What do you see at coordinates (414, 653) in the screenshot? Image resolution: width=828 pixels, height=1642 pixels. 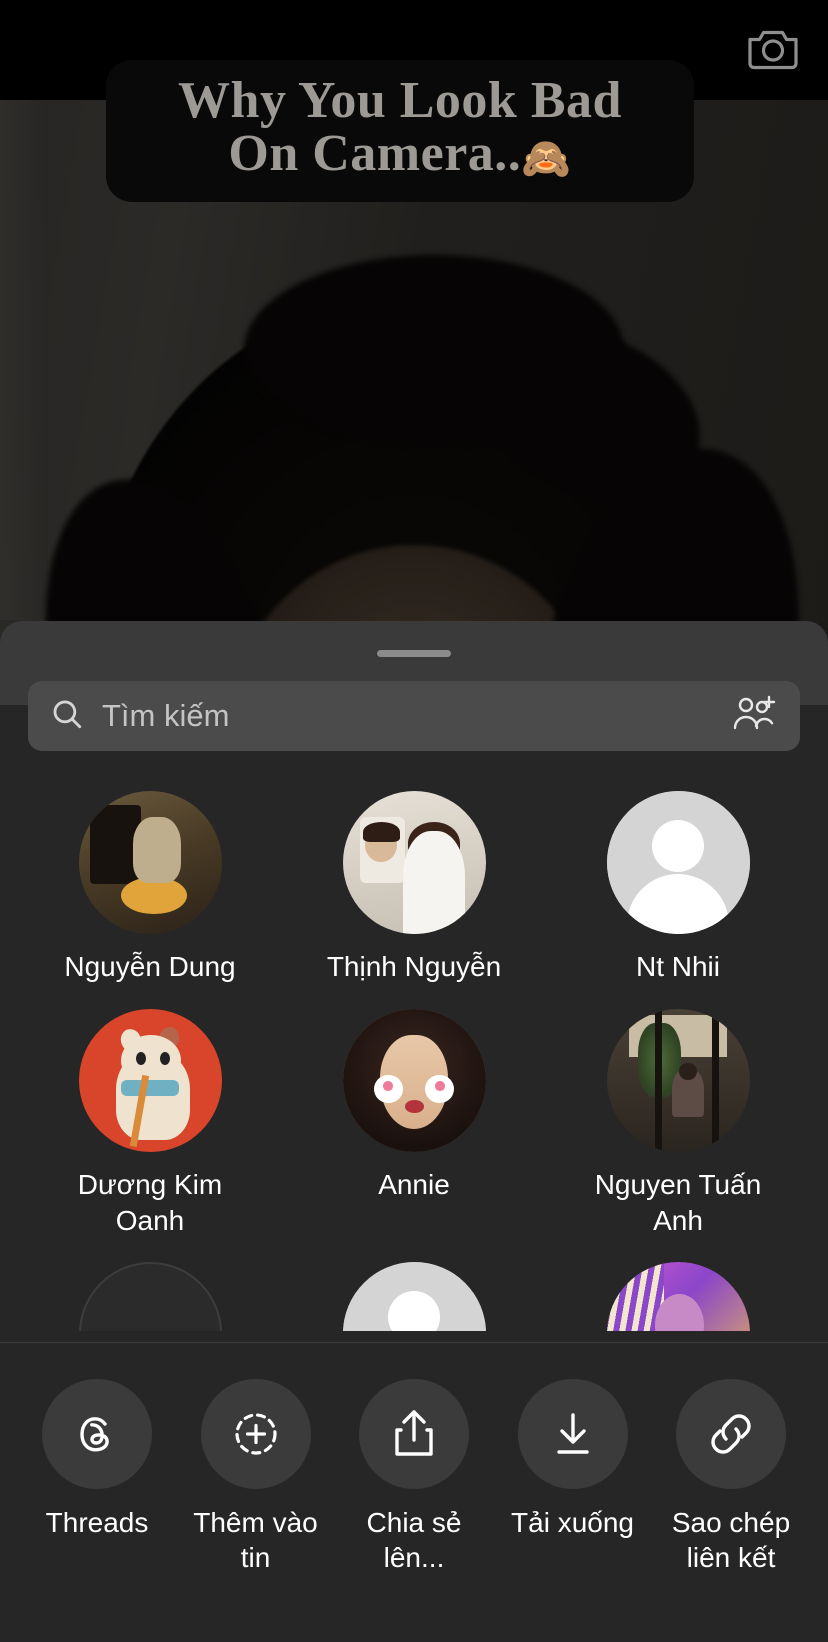 I see `drag-handle` at bounding box center [414, 653].